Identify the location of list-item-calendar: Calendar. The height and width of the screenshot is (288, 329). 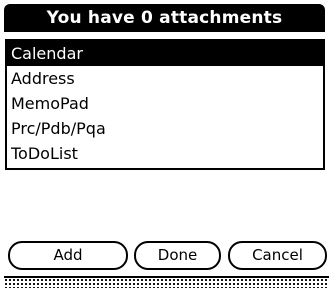
(165, 53).